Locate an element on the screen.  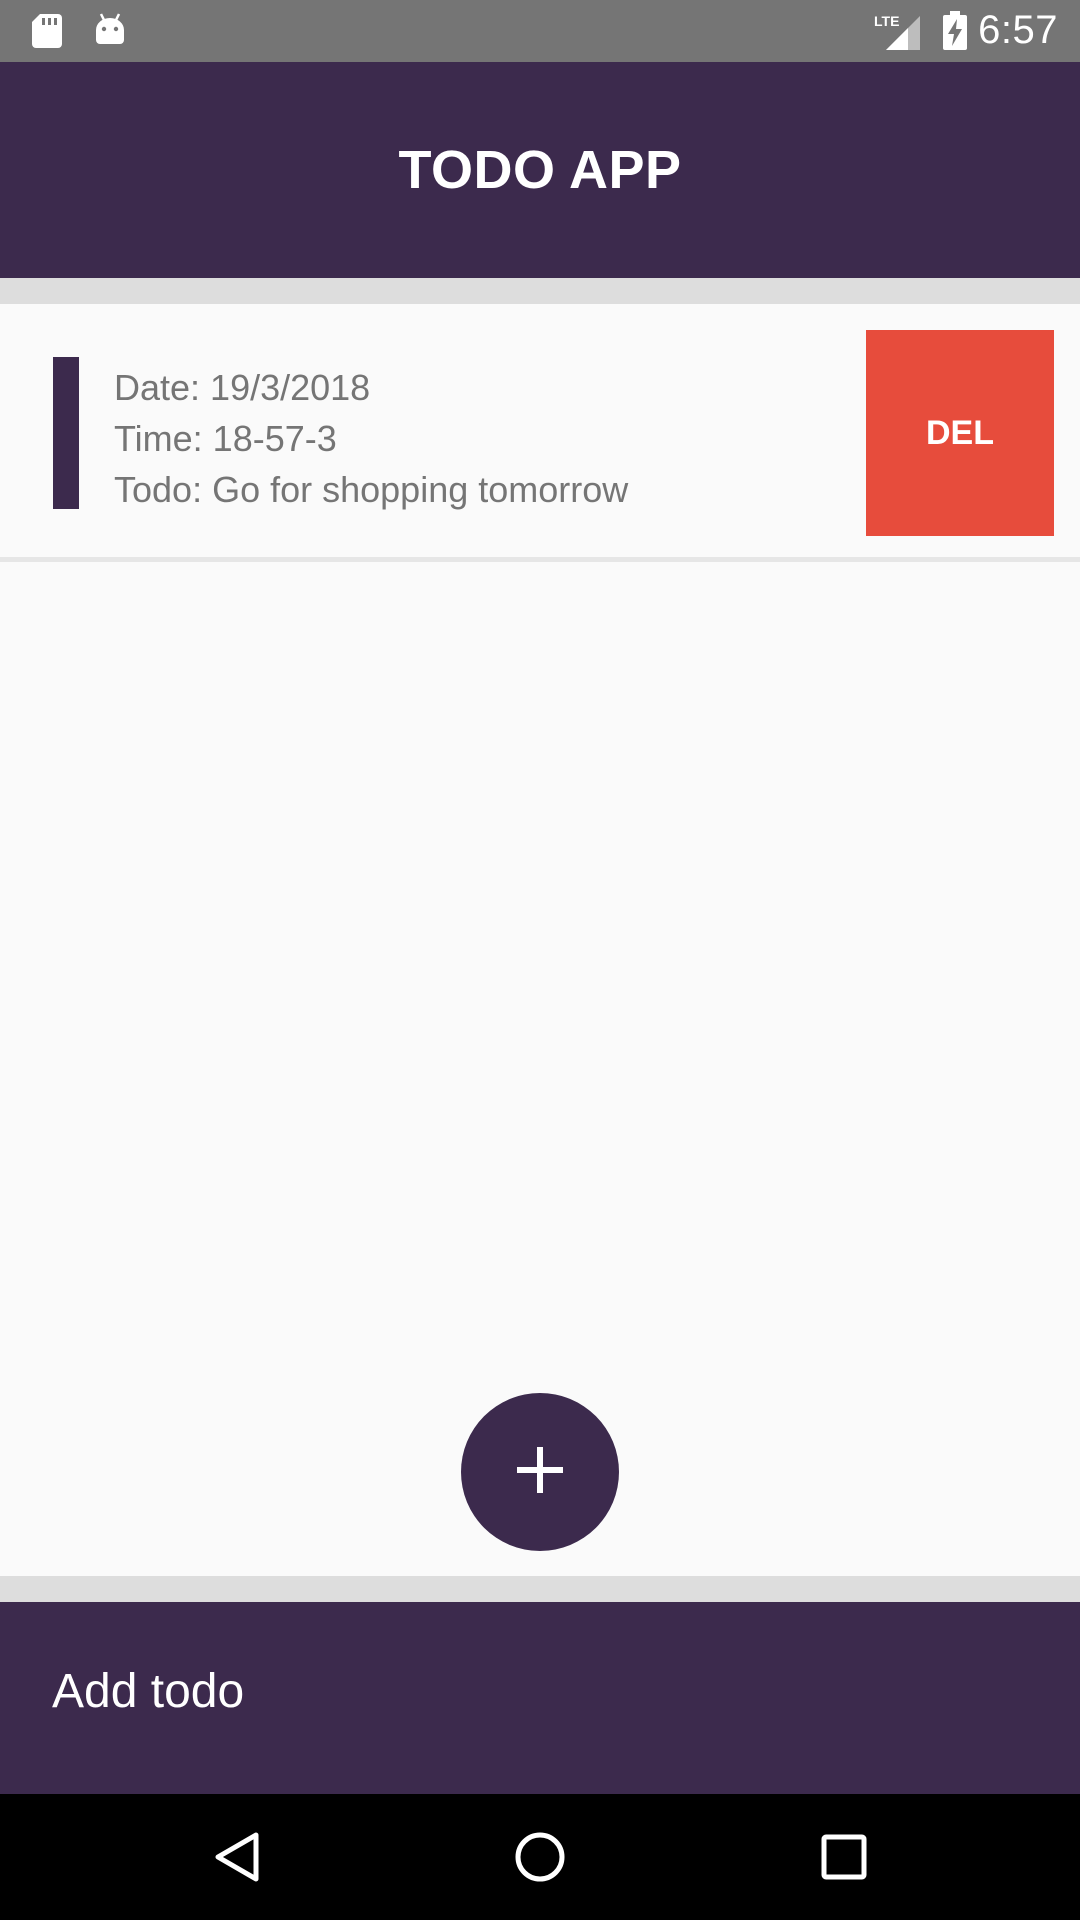
delete-button: DEL is located at coordinates (960, 433).